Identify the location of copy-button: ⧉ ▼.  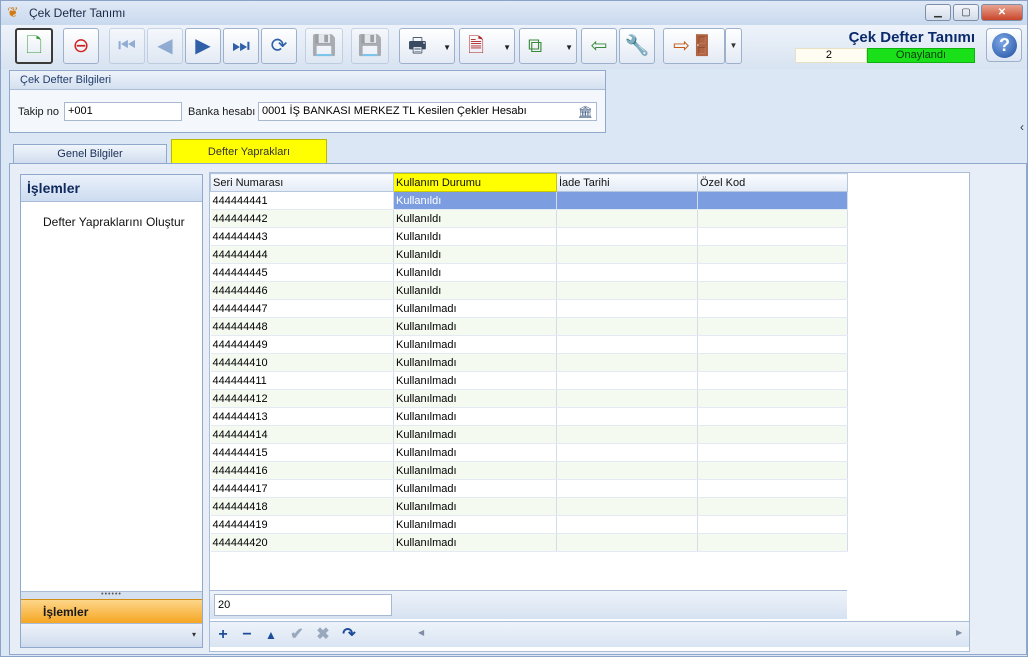
(548, 46).